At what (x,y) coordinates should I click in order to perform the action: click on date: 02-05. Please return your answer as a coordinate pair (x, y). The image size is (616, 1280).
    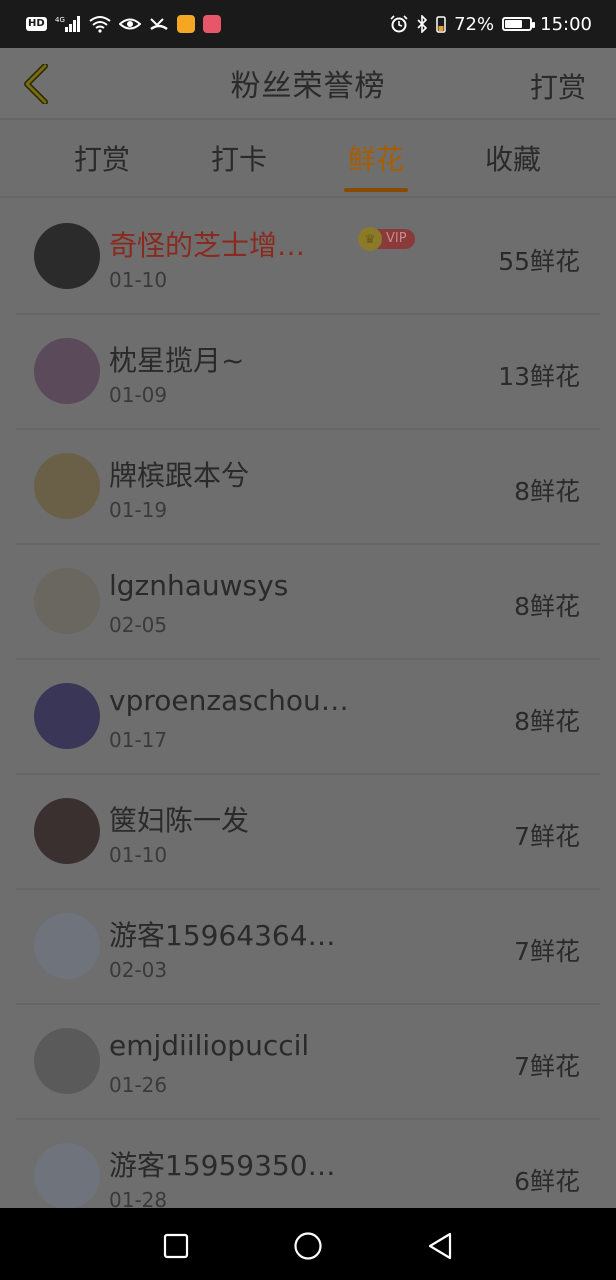
    Looking at the image, I should click on (138, 625).